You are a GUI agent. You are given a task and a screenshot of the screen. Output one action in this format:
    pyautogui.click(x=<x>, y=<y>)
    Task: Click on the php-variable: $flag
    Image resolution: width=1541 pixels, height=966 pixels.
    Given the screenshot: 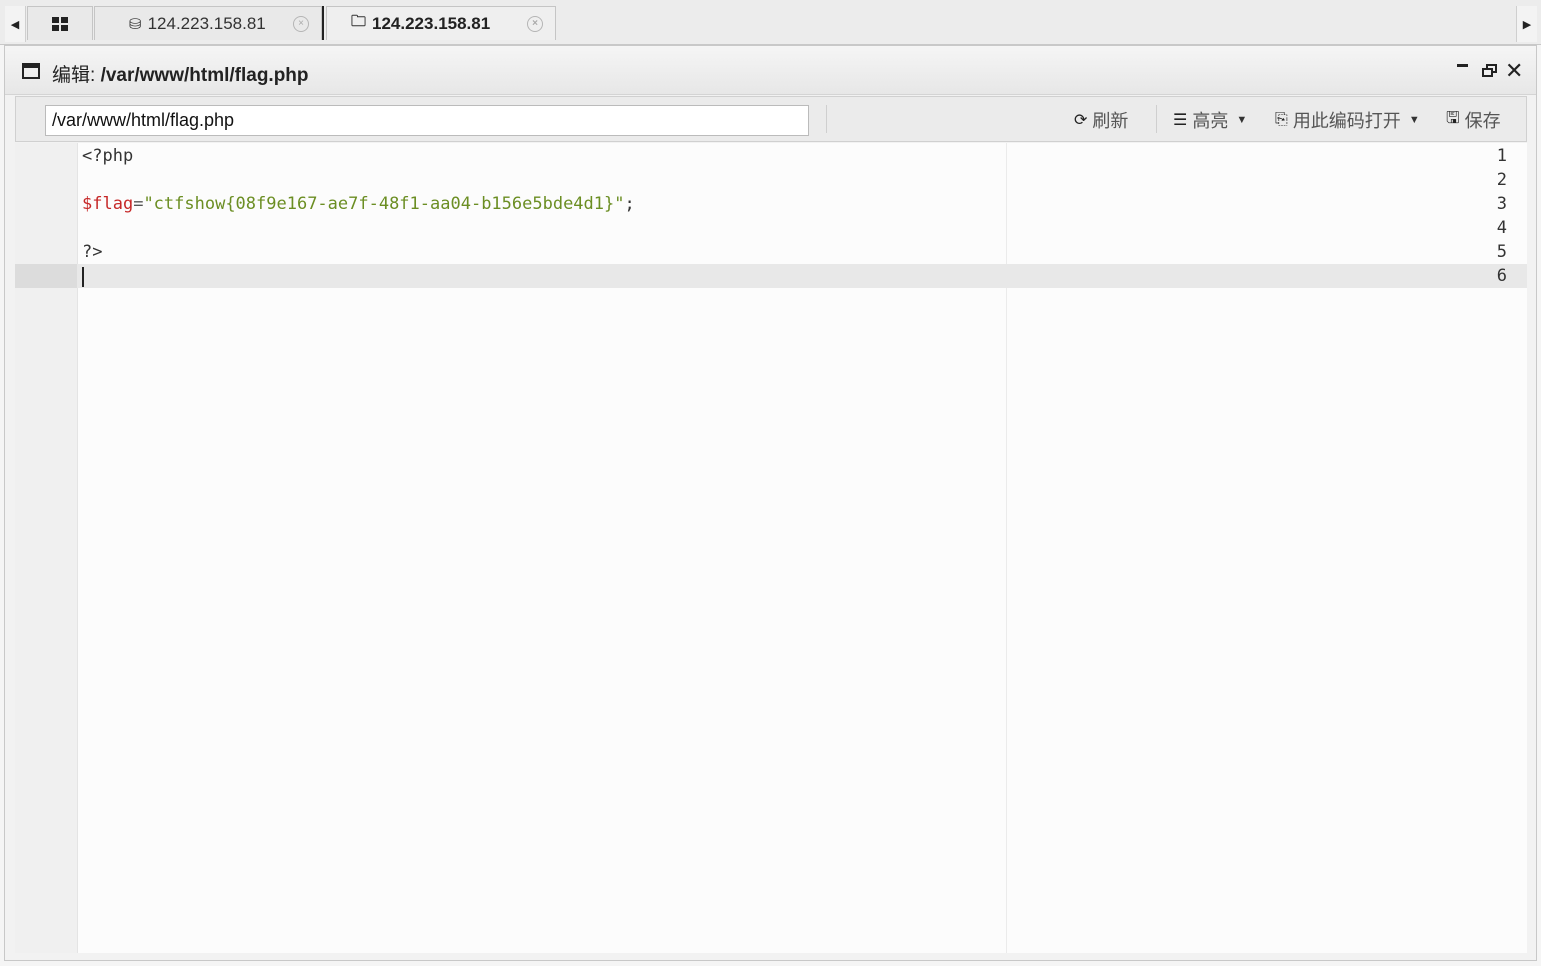 What is the action you would take?
    pyautogui.click(x=108, y=204)
    